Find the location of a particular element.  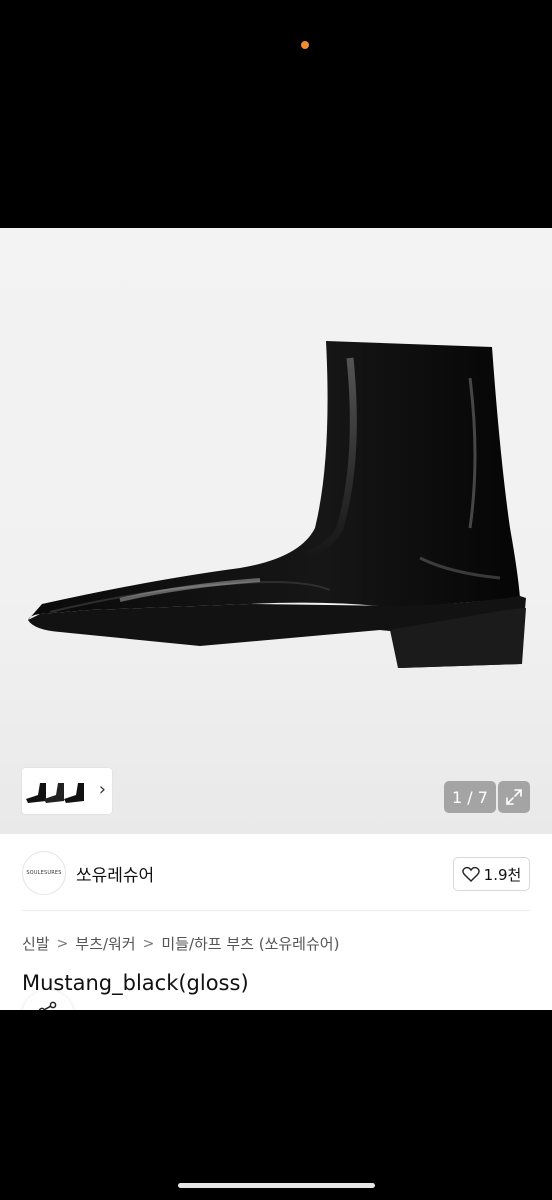

breadcrumb-item-boots: 부츠/워커 is located at coordinates (105, 943).